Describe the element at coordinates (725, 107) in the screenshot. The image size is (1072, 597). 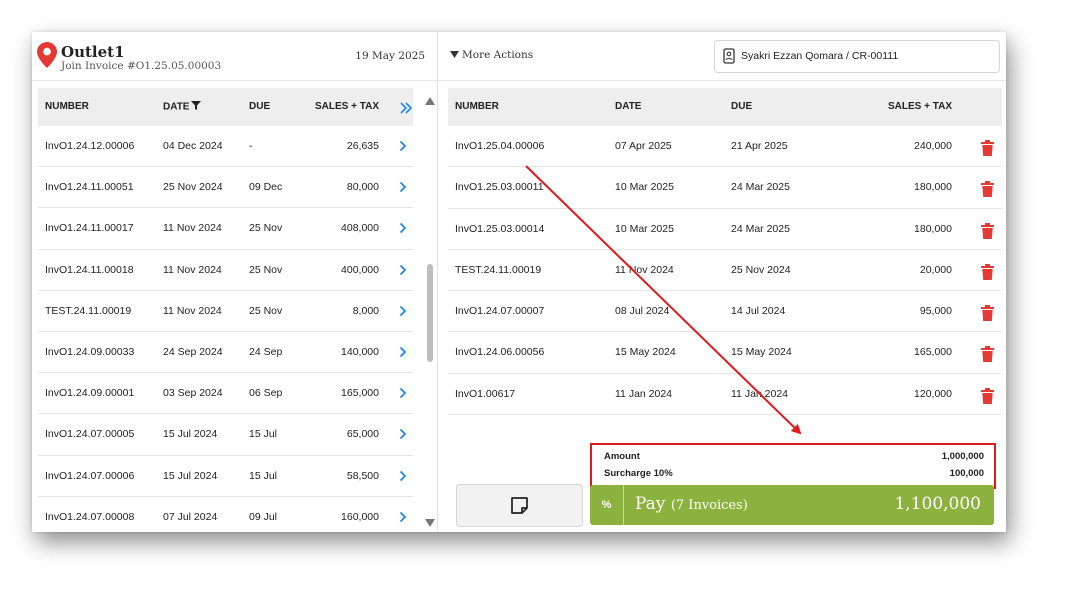
I see `right-table-header: NUMBER DATE DUE SALES + TAX` at that location.